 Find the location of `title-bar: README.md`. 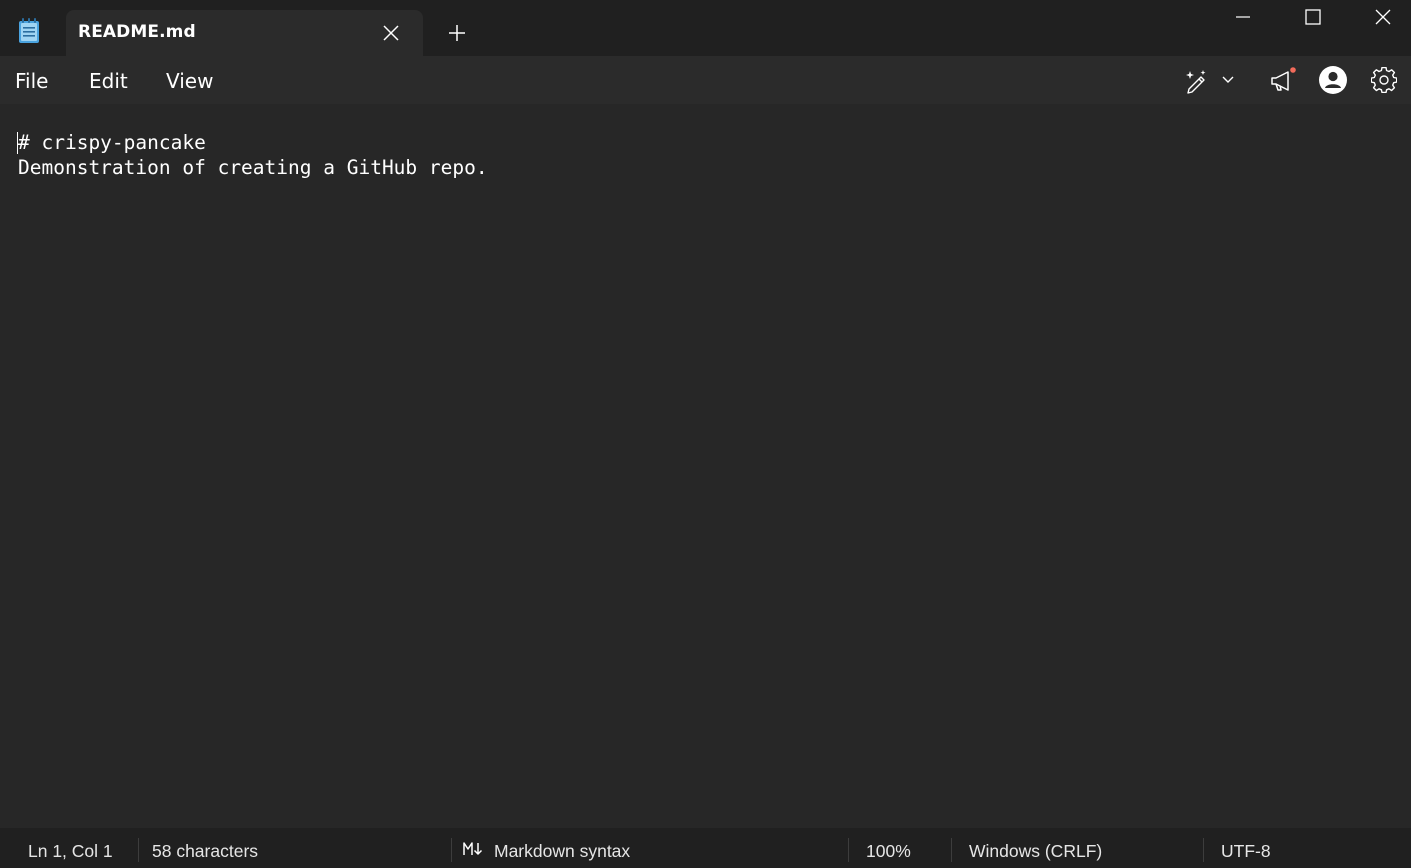

title-bar: README.md is located at coordinates (705, 28).